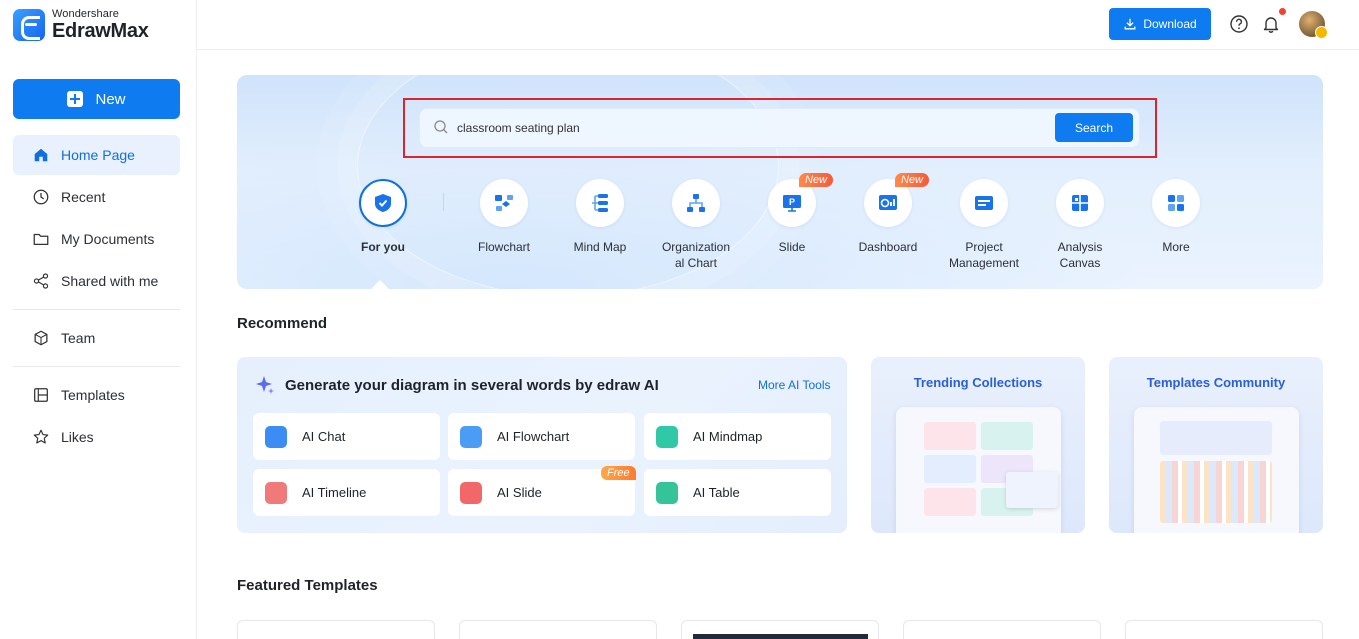 This screenshot has width=1359, height=639. Describe the element at coordinates (83, 197) in the screenshot. I see `sidebar-item-label: Recent` at that location.